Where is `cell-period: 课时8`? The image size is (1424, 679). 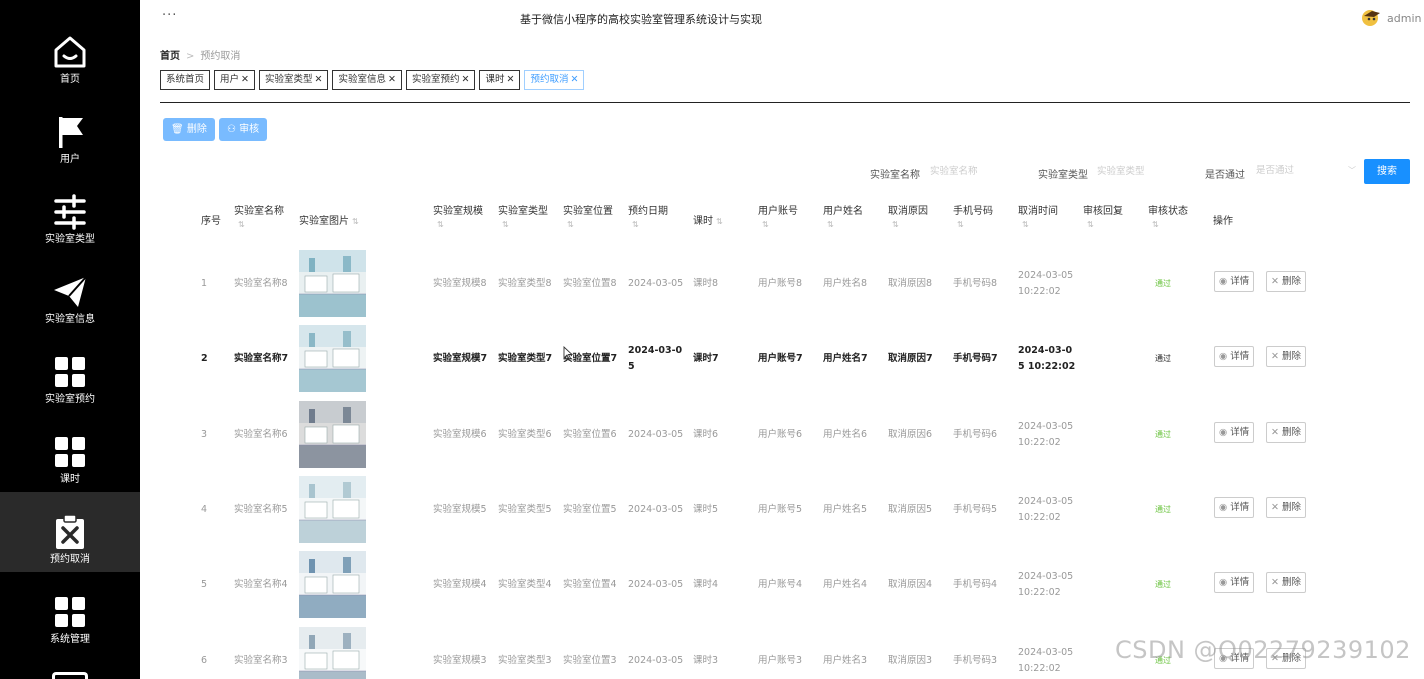 cell-period: 课时8 is located at coordinates (706, 283).